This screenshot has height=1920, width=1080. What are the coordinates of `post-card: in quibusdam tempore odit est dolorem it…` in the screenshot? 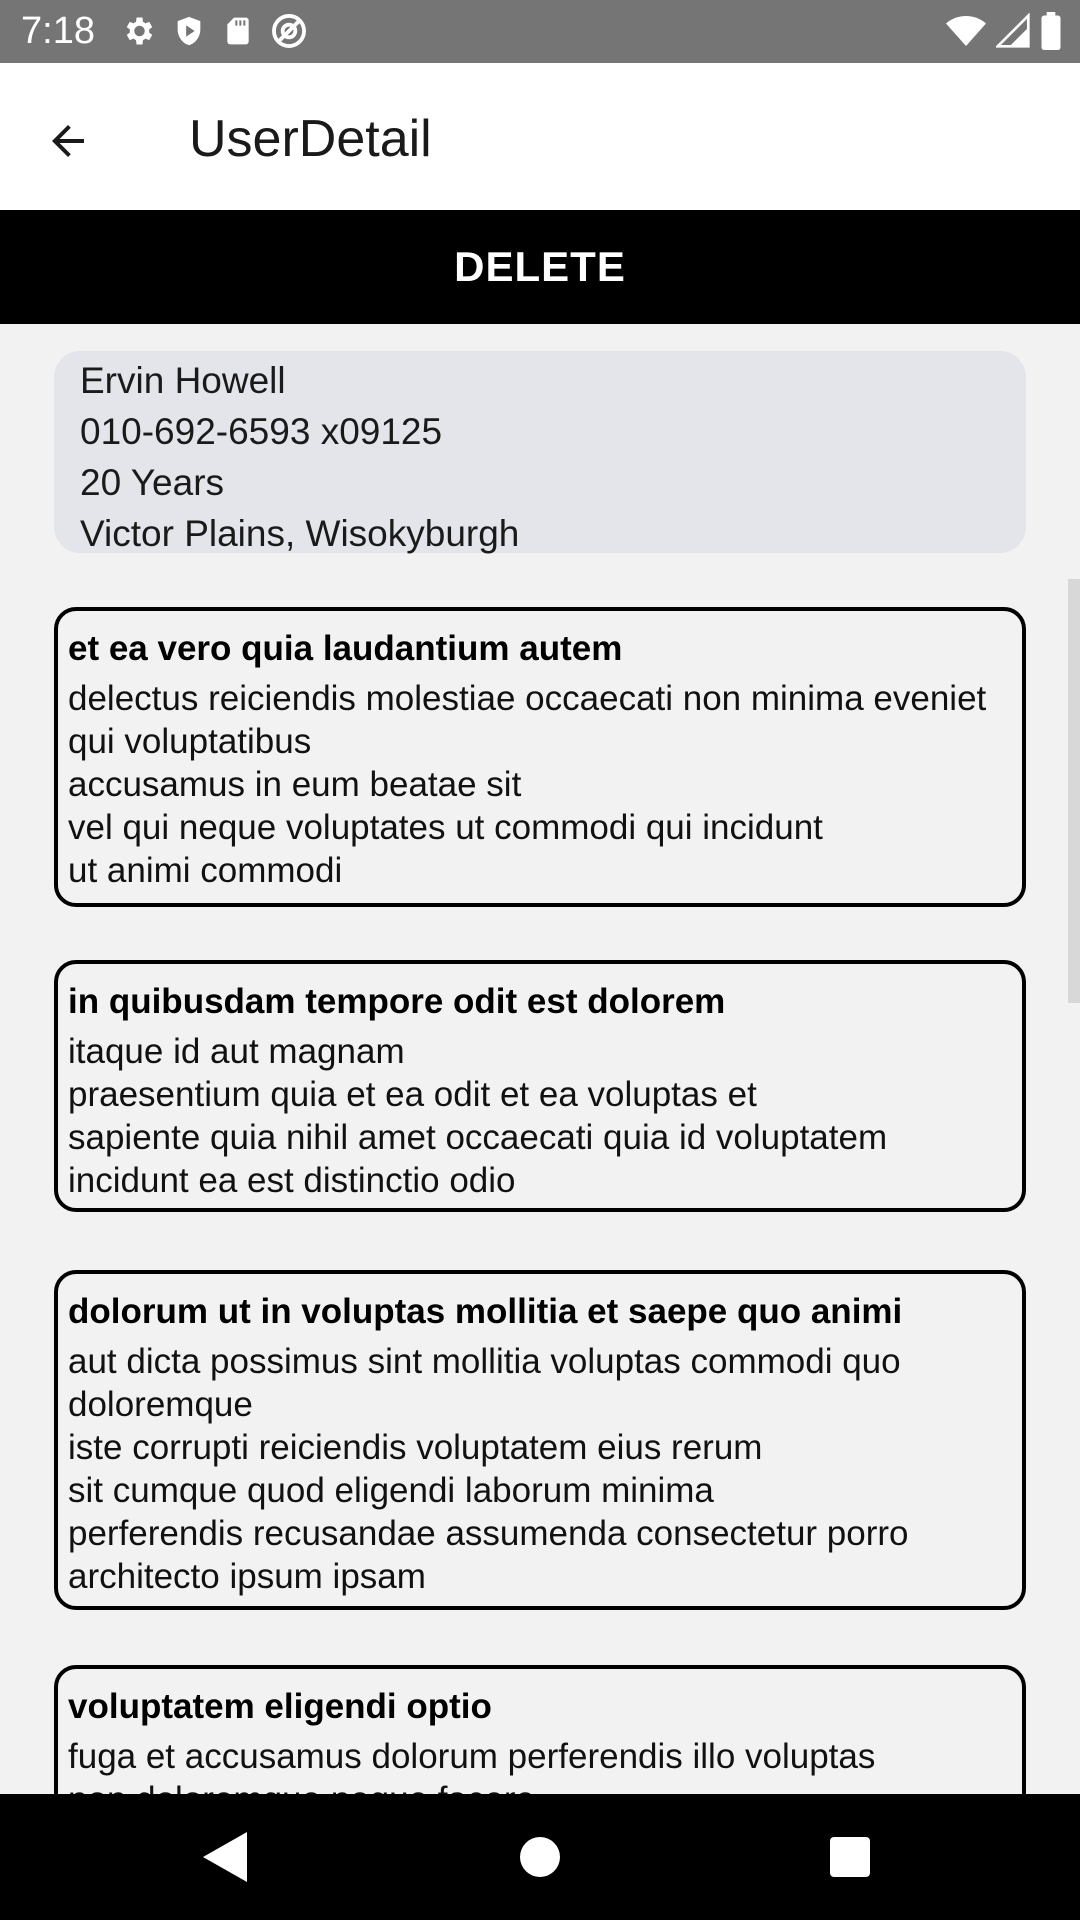 It's located at (540, 1086).